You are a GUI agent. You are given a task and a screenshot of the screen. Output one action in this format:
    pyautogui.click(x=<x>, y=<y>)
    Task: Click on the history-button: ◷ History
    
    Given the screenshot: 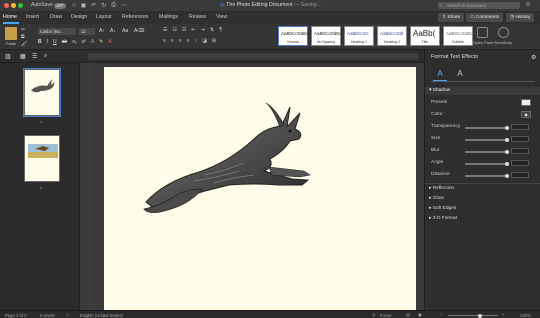 What is the action you would take?
    pyautogui.click(x=520, y=17)
    